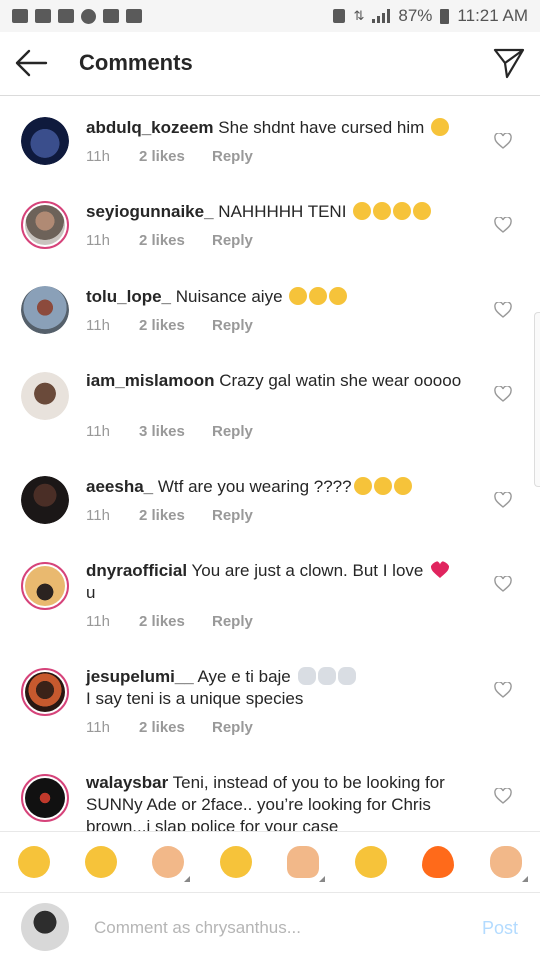 The image size is (540, 960). I want to click on comments-header: Comments, so click(270, 64).